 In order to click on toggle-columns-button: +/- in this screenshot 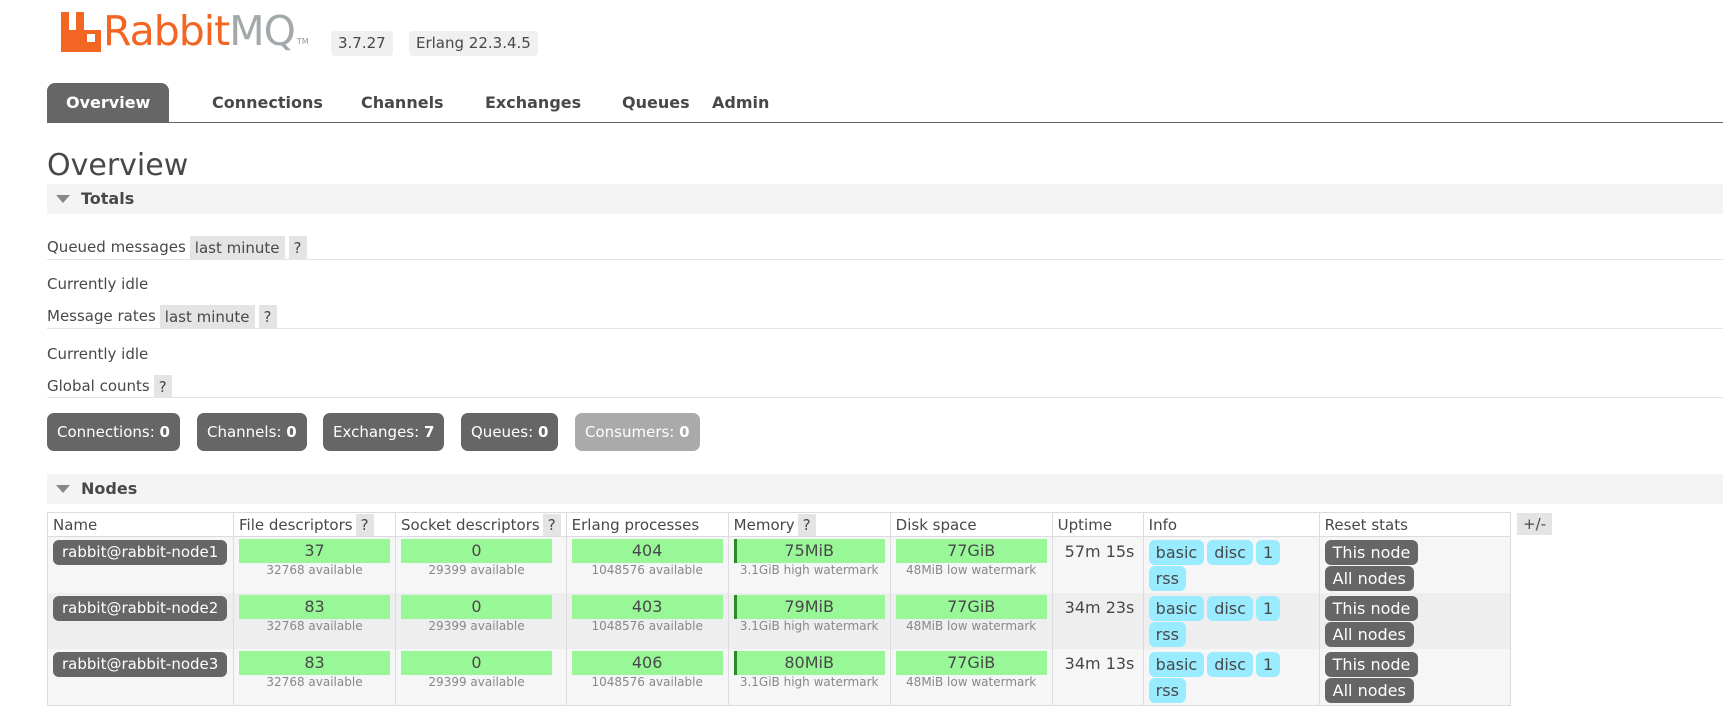, I will do `click(1535, 524)`.